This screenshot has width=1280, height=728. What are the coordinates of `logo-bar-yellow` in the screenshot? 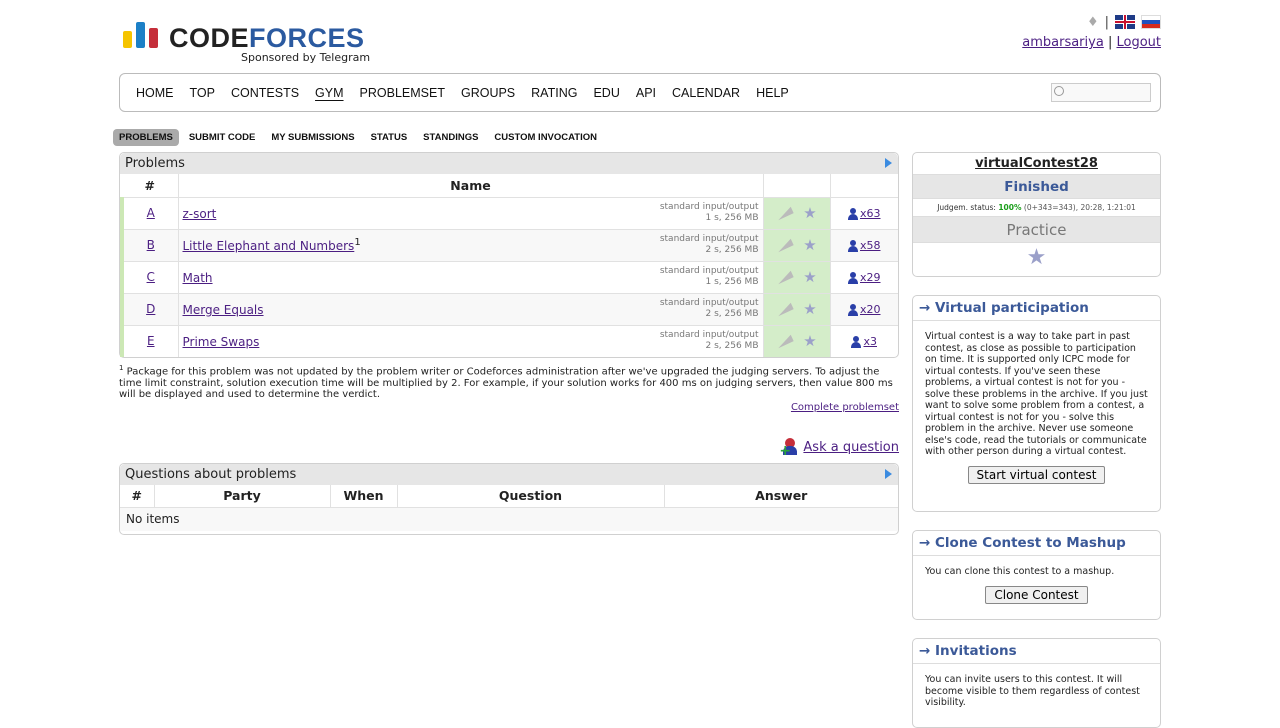 It's located at (127, 39).